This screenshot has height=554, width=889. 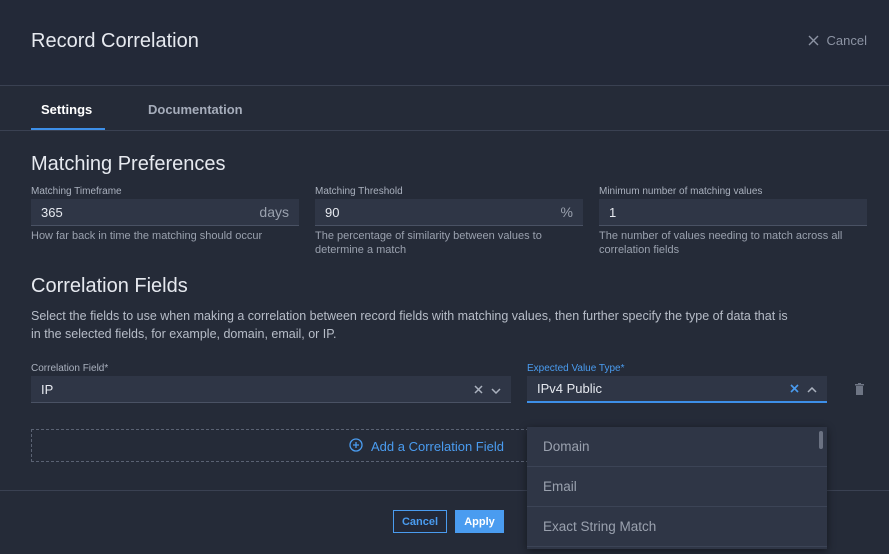 I want to click on threshold-label: Matching Threshold, so click(x=359, y=191).